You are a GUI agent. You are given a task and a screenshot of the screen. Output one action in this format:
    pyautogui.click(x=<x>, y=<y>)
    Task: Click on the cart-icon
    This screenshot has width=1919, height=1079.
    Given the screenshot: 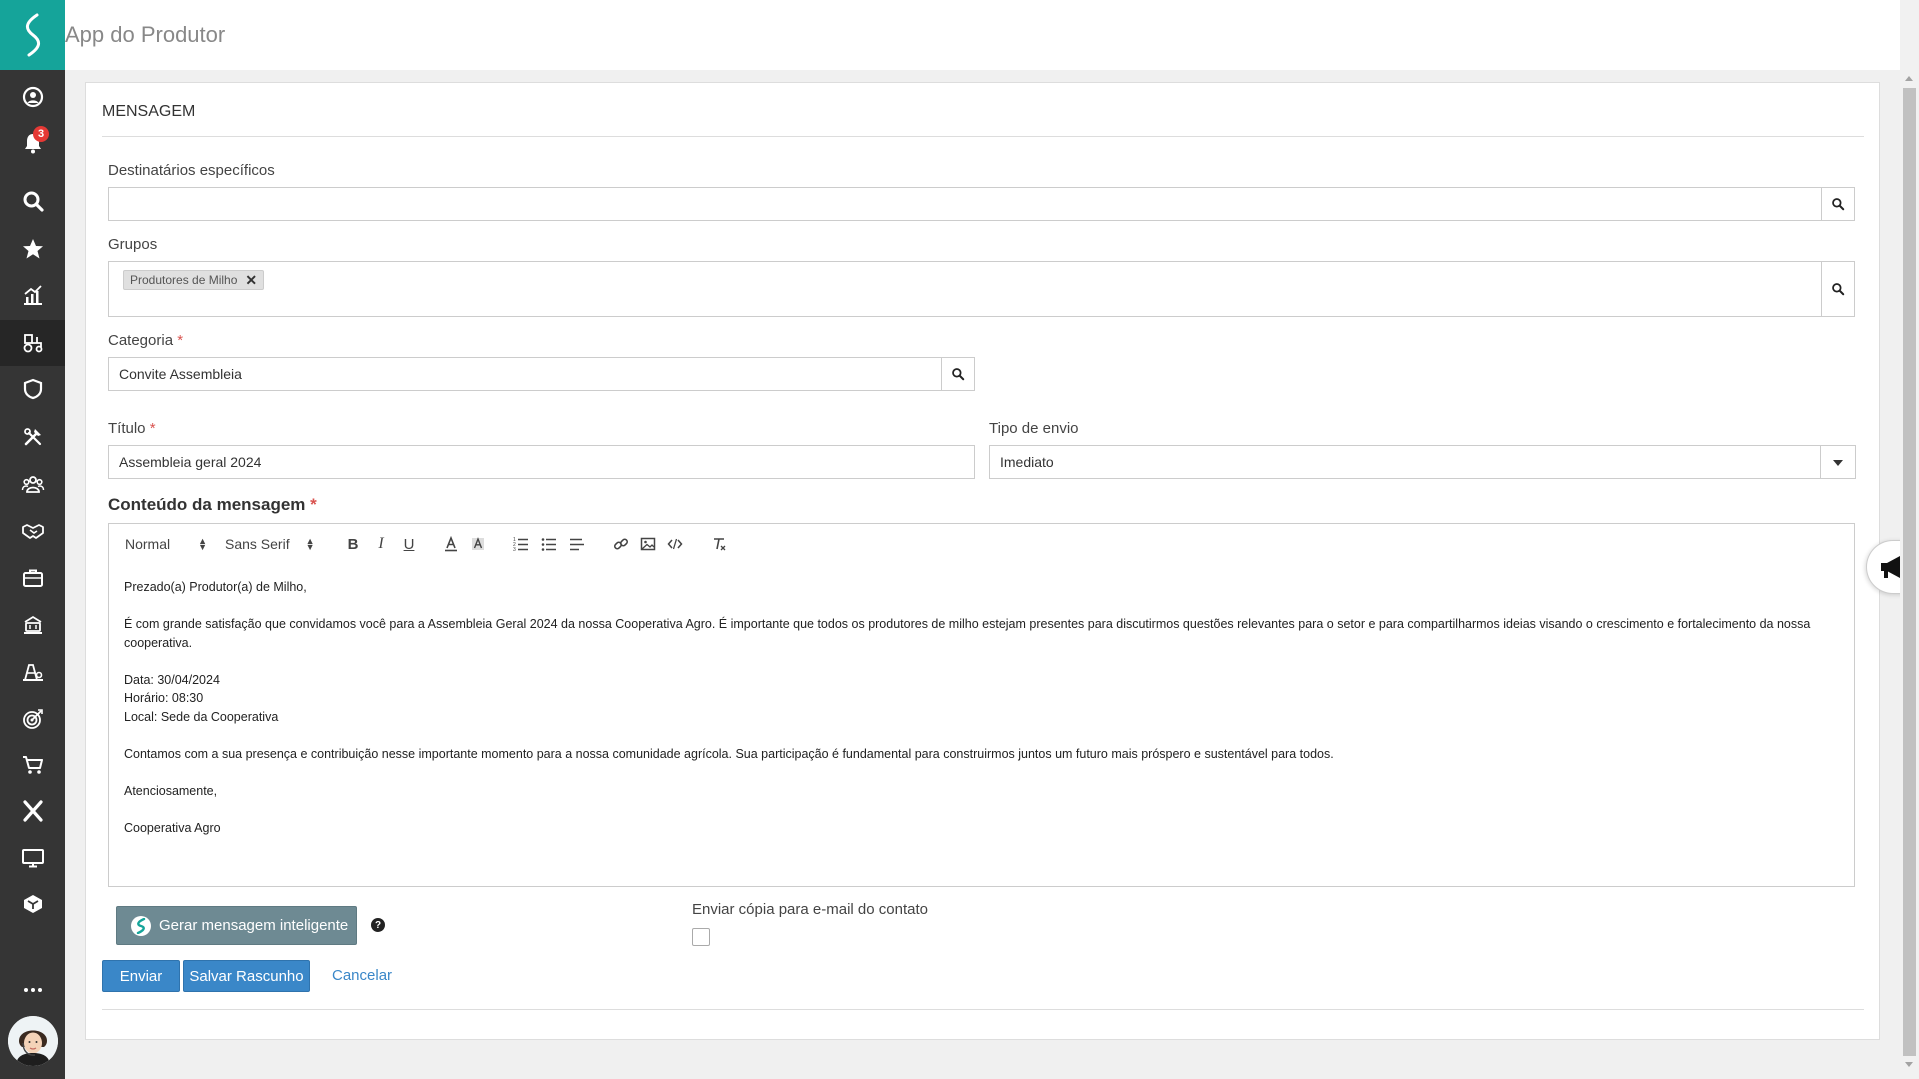 What is the action you would take?
    pyautogui.click(x=32, y=765)
    